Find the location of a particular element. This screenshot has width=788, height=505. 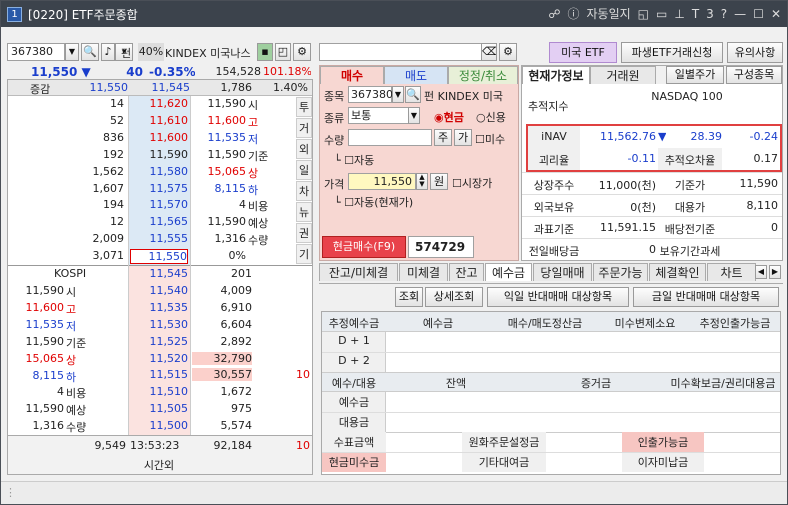

bid-price: 11,530 is located at coordinates (159, 324).